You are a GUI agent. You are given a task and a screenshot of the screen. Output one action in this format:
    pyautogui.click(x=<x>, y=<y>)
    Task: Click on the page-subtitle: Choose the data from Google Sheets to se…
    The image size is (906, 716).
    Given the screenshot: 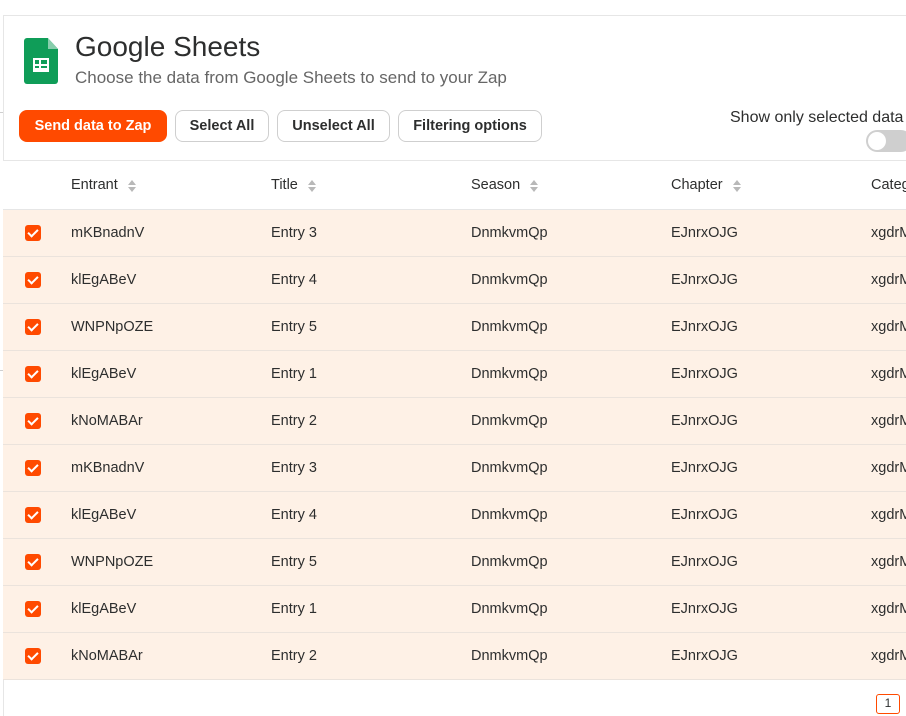 What is the action you would take?
    pyautogui.click(x=291, y=77)
    